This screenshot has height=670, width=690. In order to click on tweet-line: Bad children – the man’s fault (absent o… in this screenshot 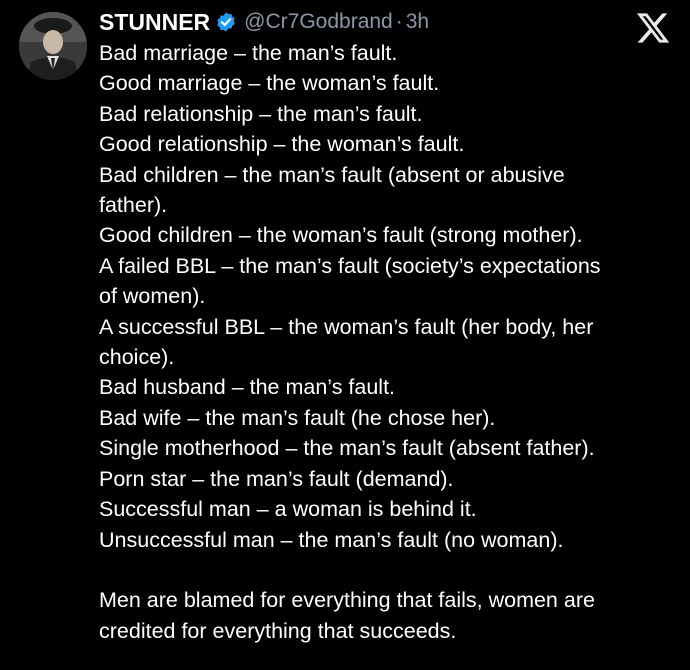, I will do `click(332, 174)`.